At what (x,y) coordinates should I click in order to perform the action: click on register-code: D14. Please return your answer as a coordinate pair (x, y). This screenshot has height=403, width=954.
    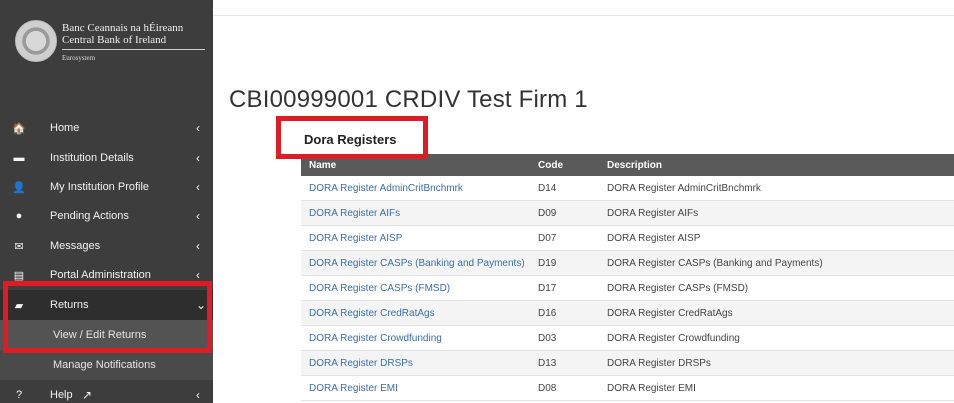
    Looking at the image, I should click on (547, 188).